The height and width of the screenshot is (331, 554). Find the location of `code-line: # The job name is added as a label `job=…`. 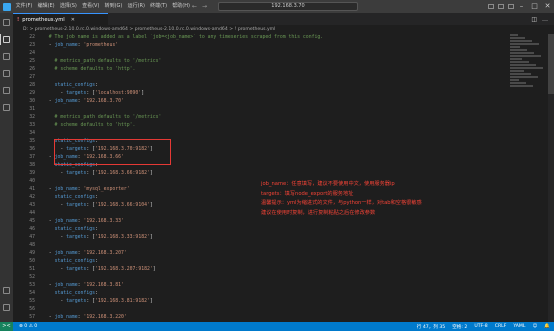

code-line: # The job name is added as a label `job=… is located at coordinates (273, 38).